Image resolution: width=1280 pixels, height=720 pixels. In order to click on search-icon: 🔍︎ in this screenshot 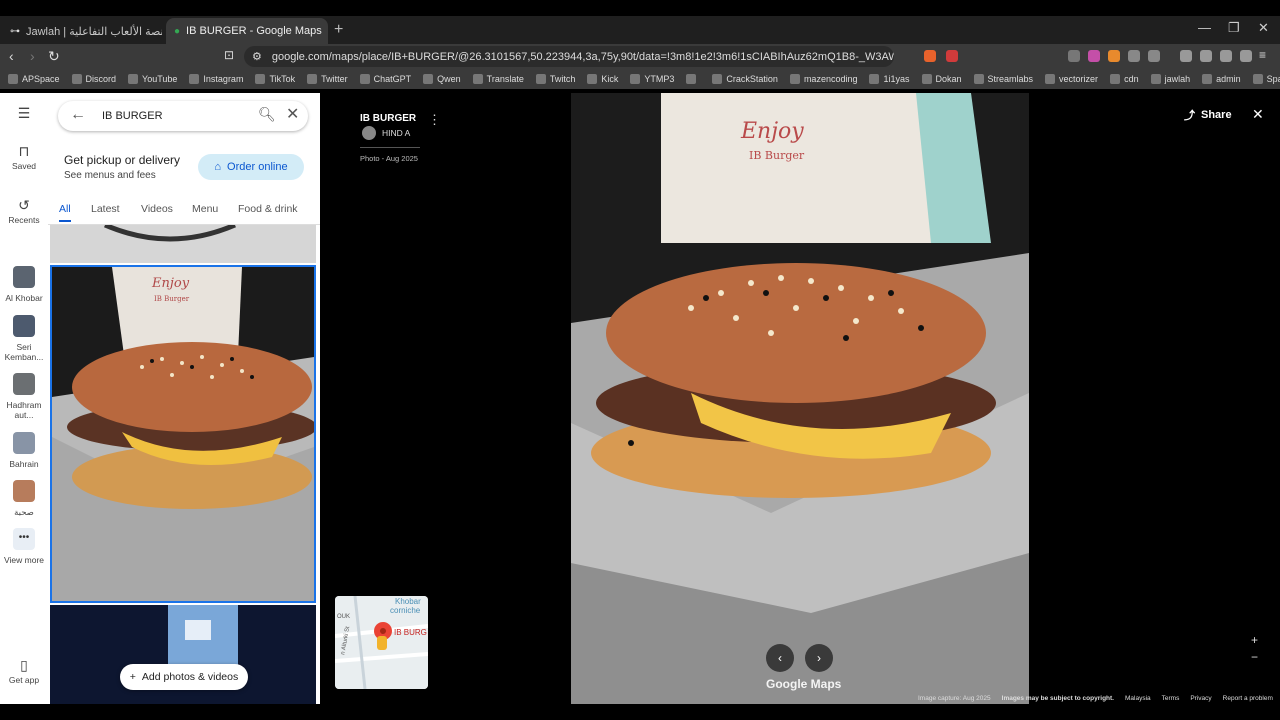, I will do `click(267, 114)`.